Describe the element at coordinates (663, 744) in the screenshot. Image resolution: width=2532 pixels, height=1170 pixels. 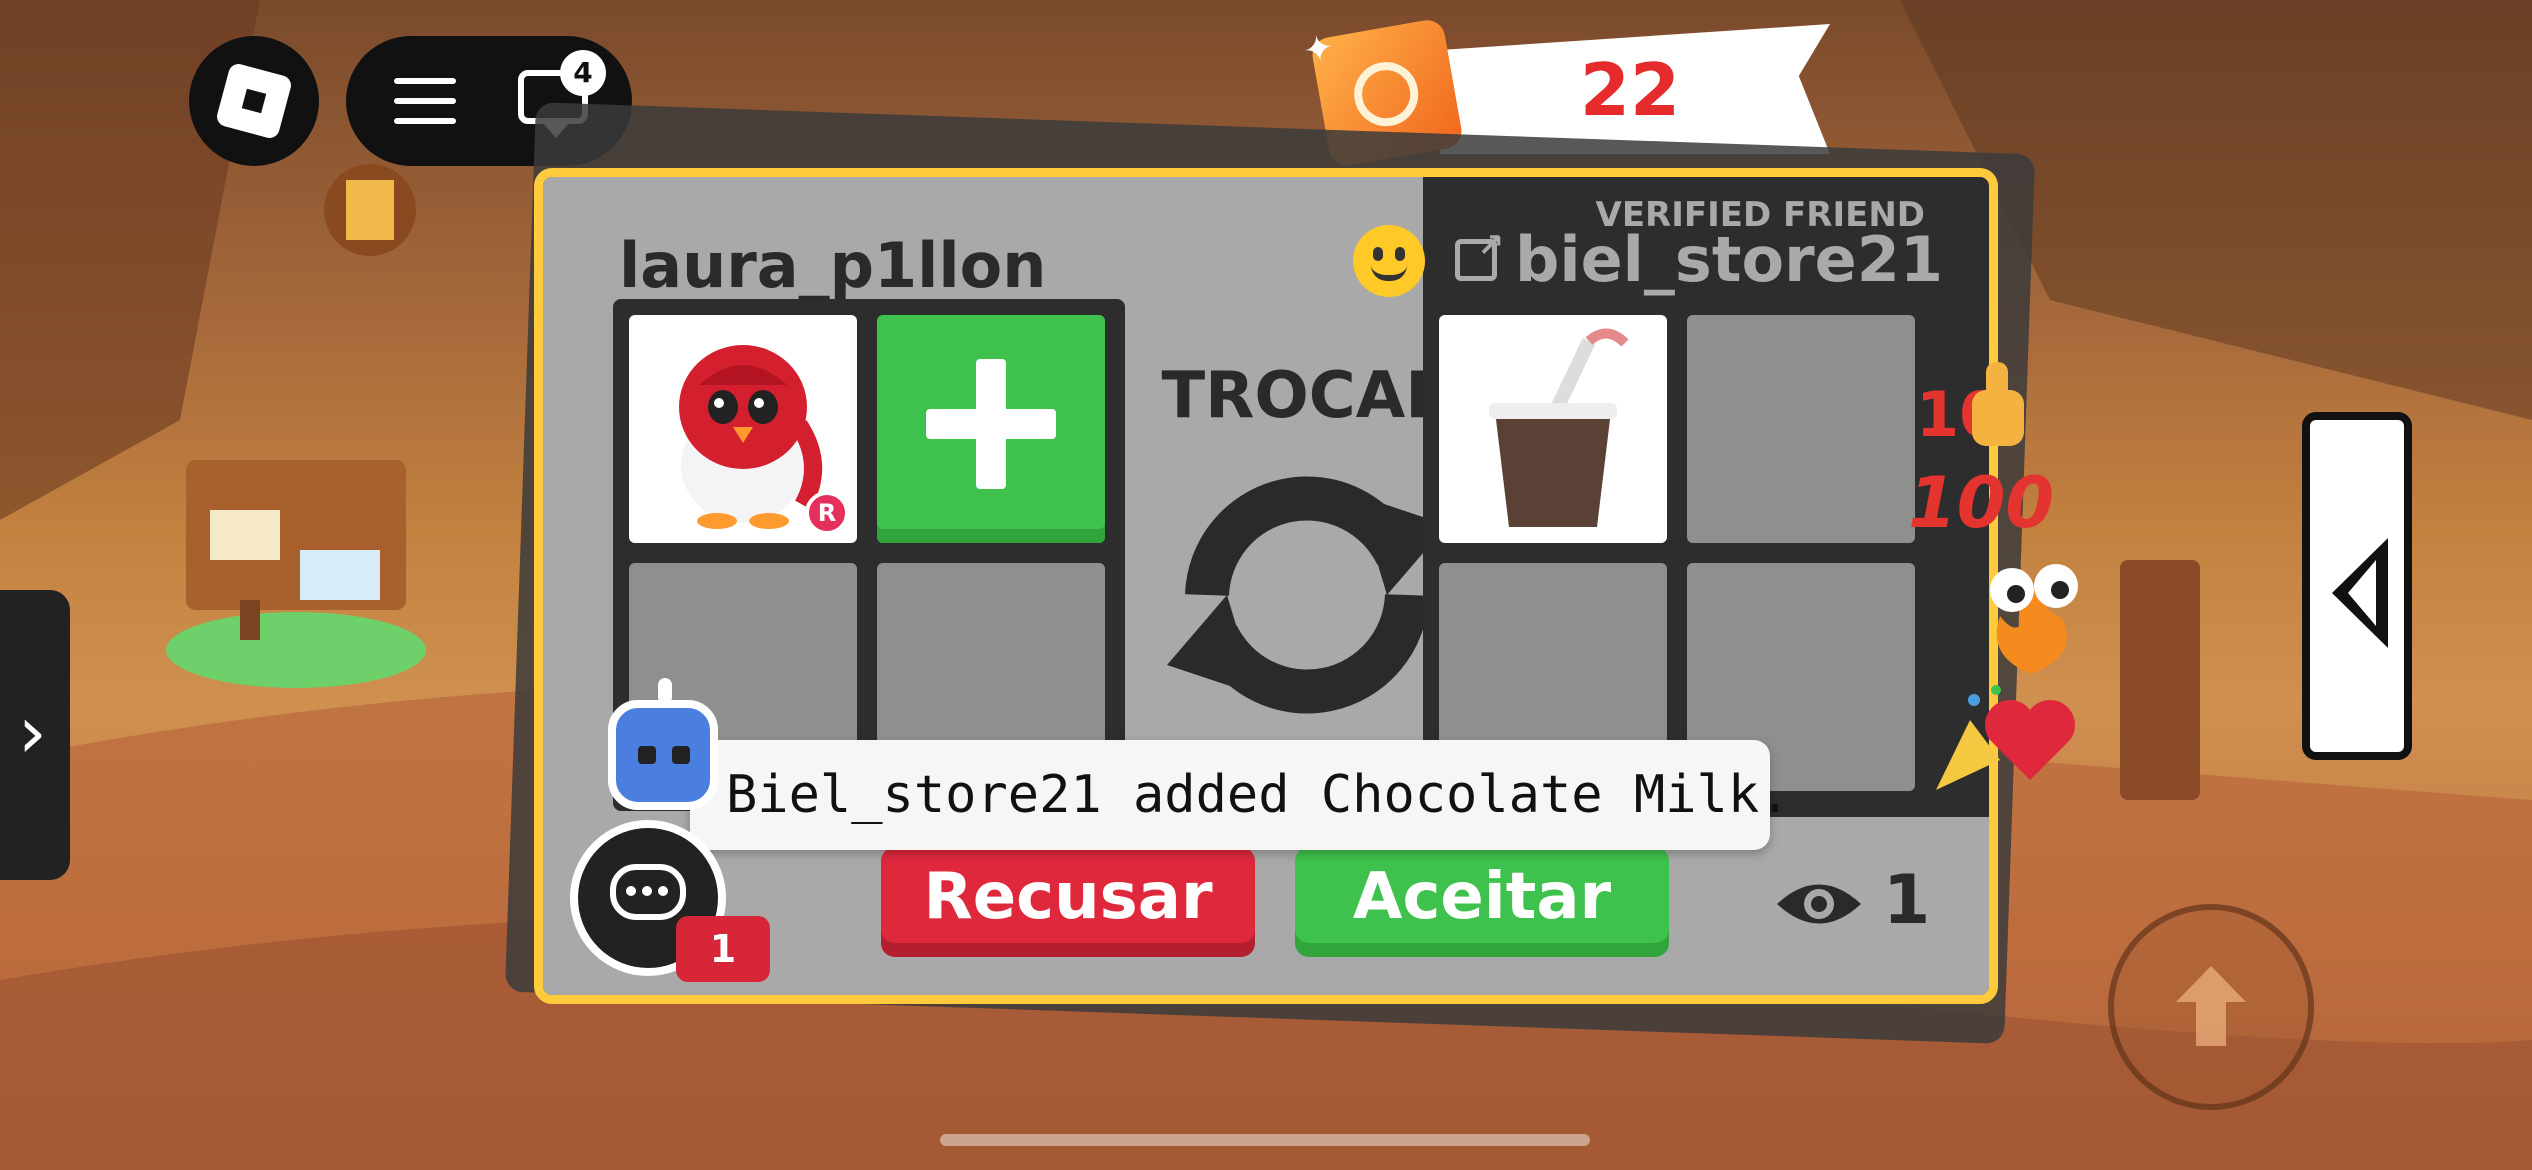
I see `robot-icon` at that location.